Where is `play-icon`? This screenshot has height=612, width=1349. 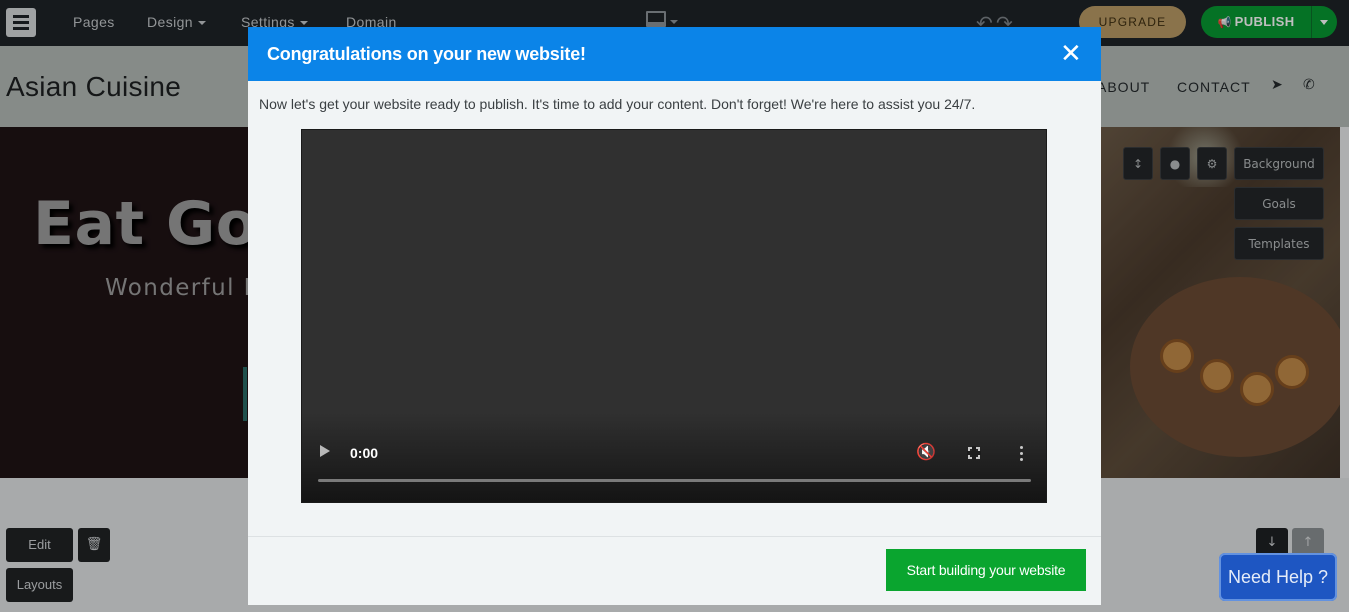 play-icon is located at coordinates (325, 451).